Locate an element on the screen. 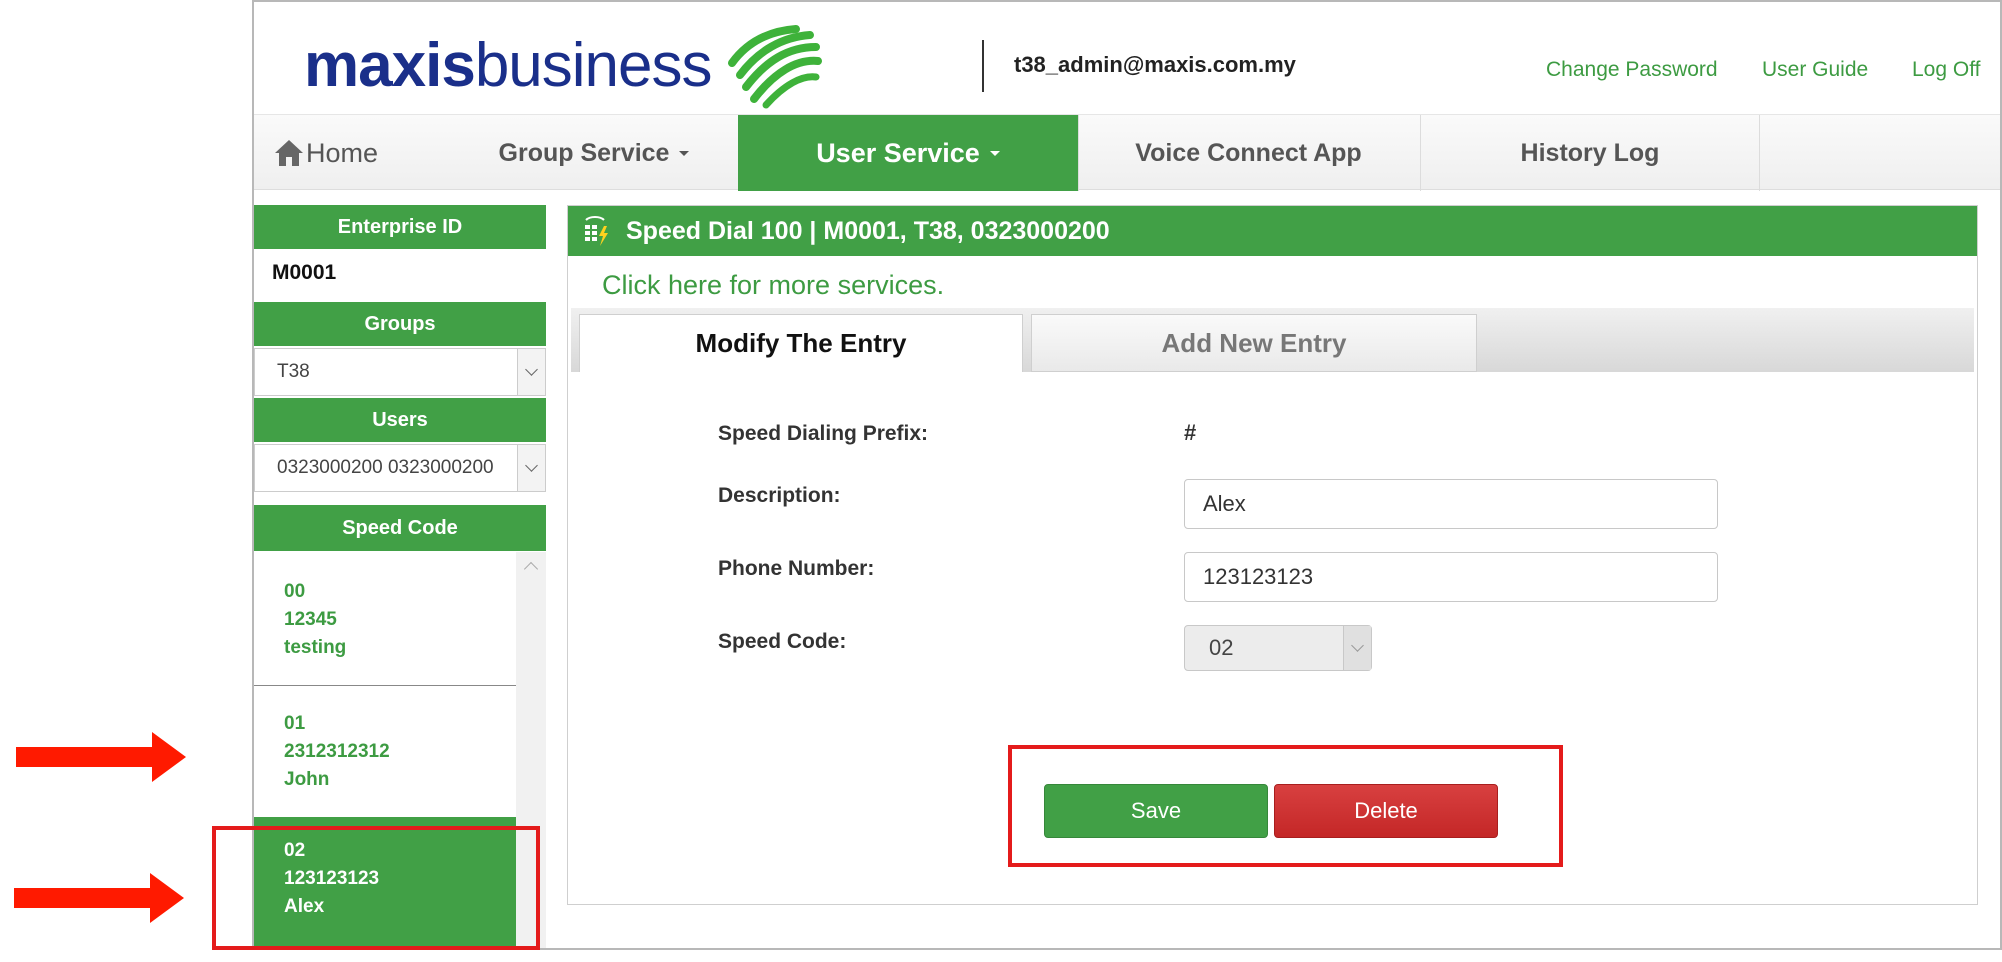  nav-history-log: History Log is located at coordinates (1590, 153).